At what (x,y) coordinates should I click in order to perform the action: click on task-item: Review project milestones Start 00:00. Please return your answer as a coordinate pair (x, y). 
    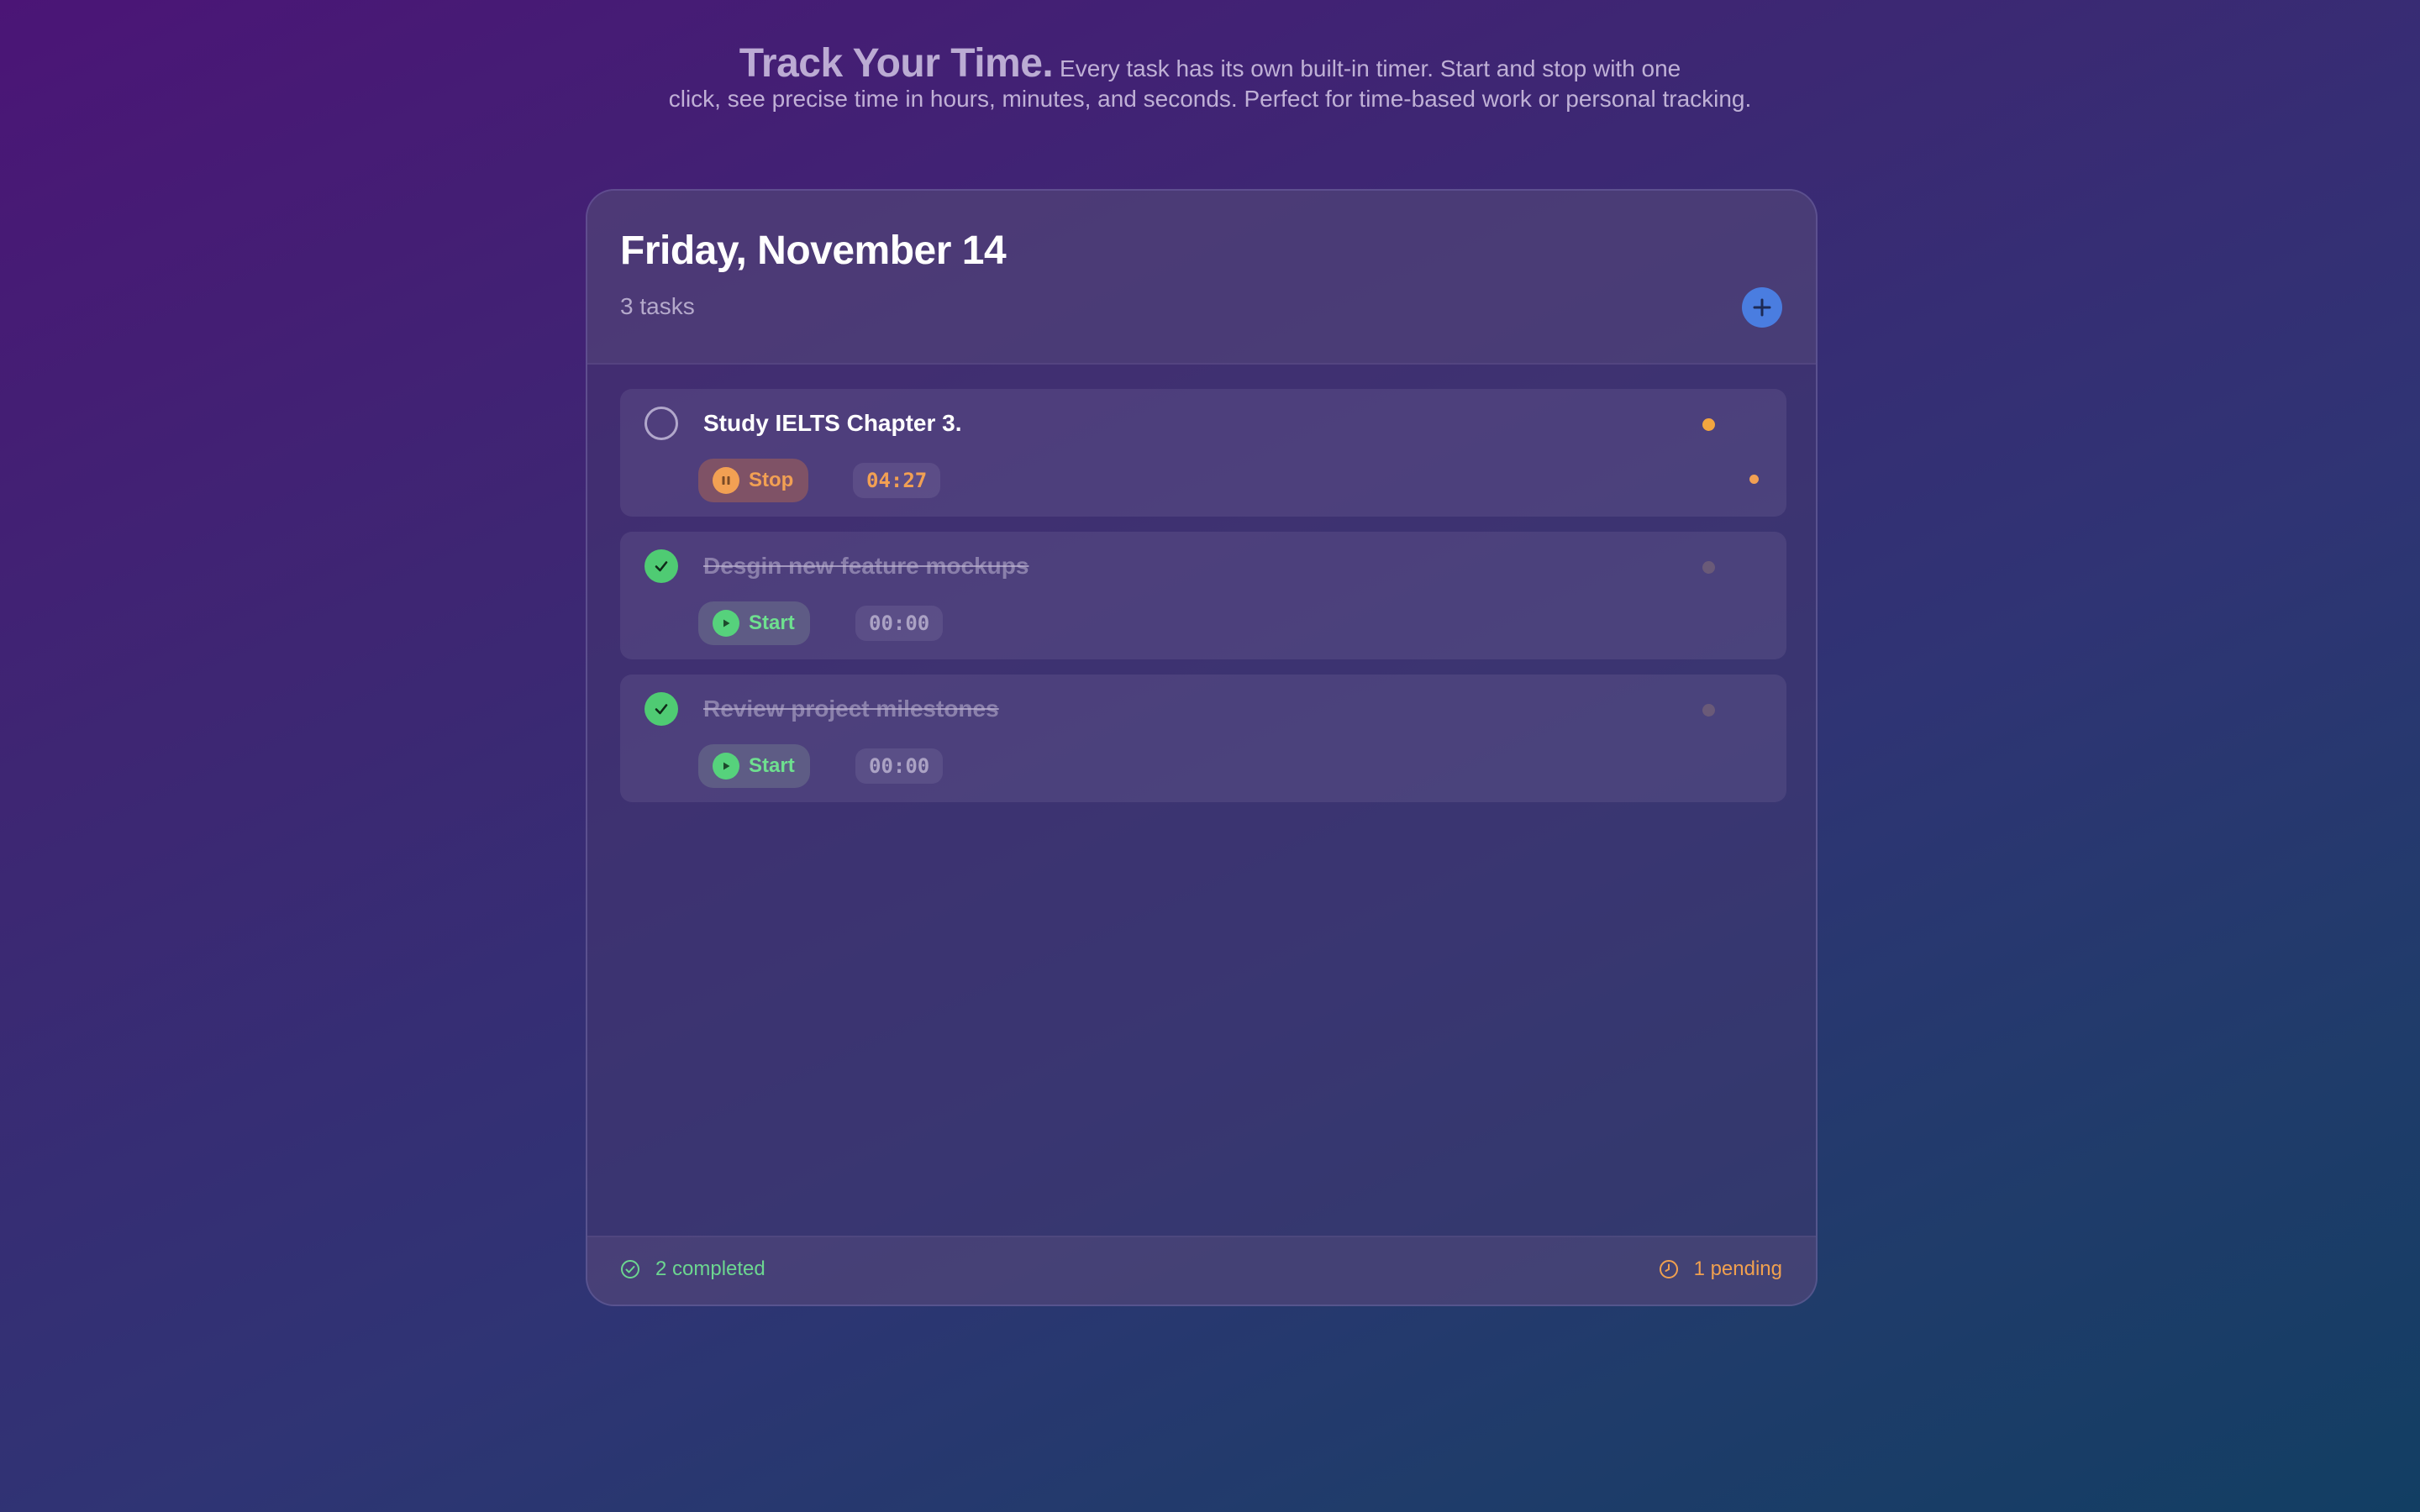
    Looking at the image, I should click on (1203, 738).